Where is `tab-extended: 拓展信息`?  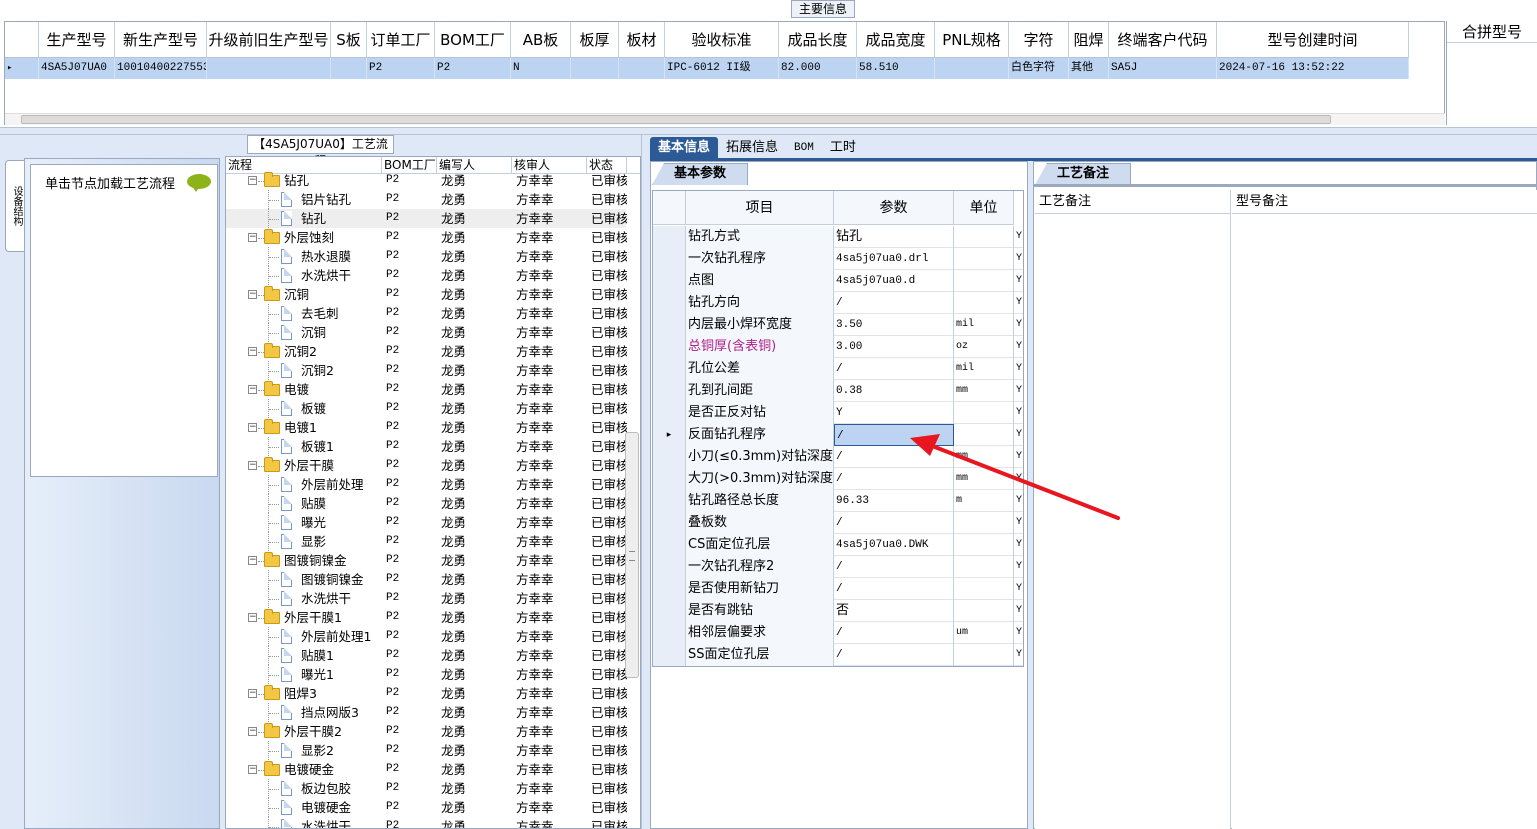 tab-extended: 拓展信息 is located at coordinates (752, 148).